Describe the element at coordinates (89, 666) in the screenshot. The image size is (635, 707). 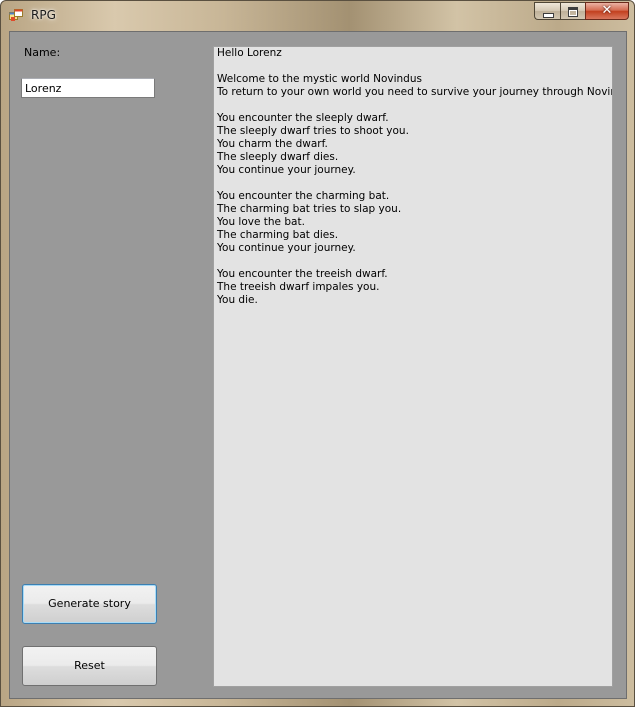
I see `reset-button: Reset` at that location.